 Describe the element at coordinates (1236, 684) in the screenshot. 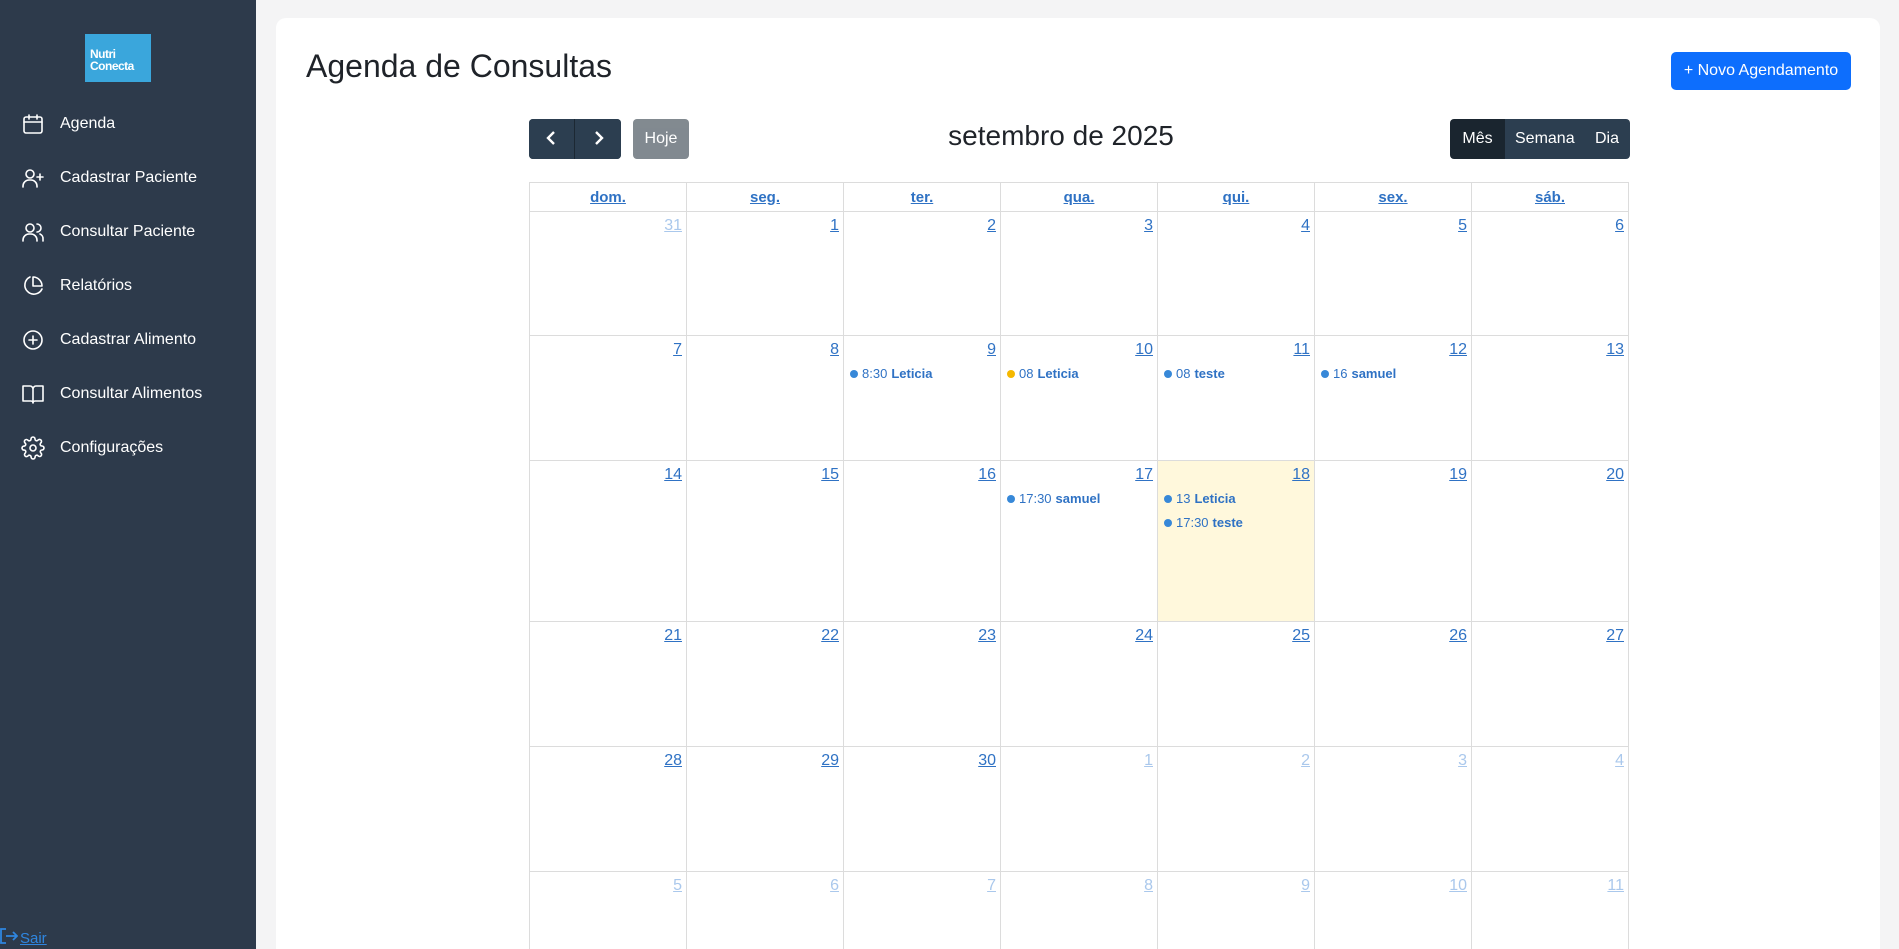

I see `day-cell: 25` at that location.